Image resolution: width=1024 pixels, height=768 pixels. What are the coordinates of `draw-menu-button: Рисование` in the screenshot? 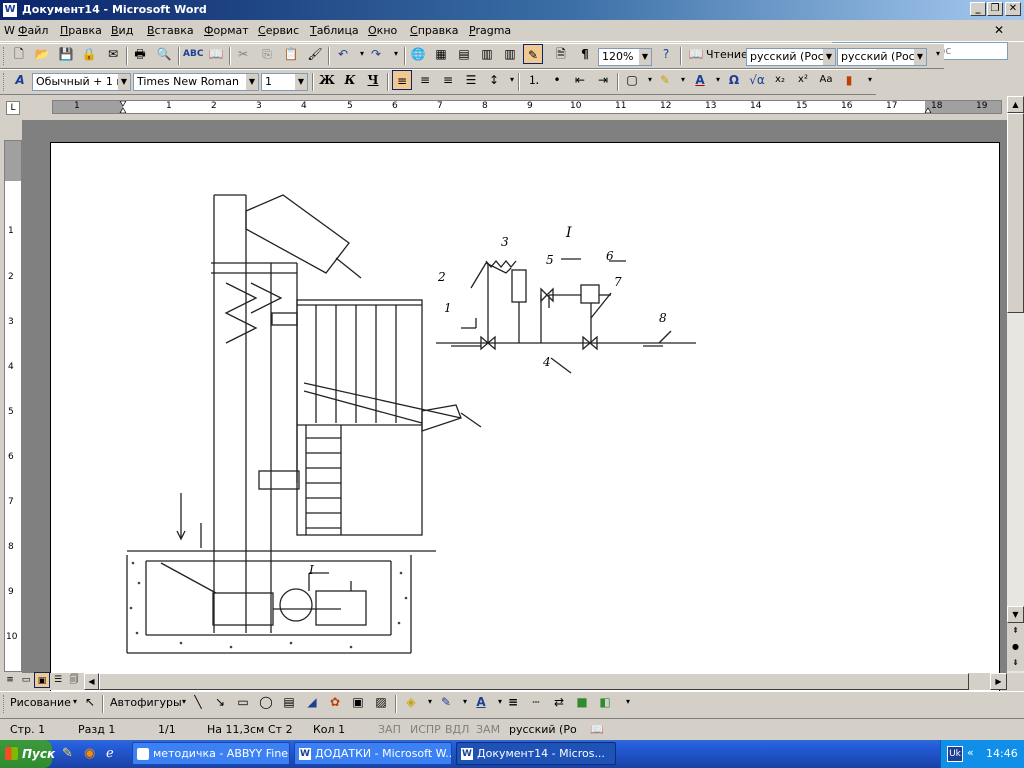 It's located at (40, 702).